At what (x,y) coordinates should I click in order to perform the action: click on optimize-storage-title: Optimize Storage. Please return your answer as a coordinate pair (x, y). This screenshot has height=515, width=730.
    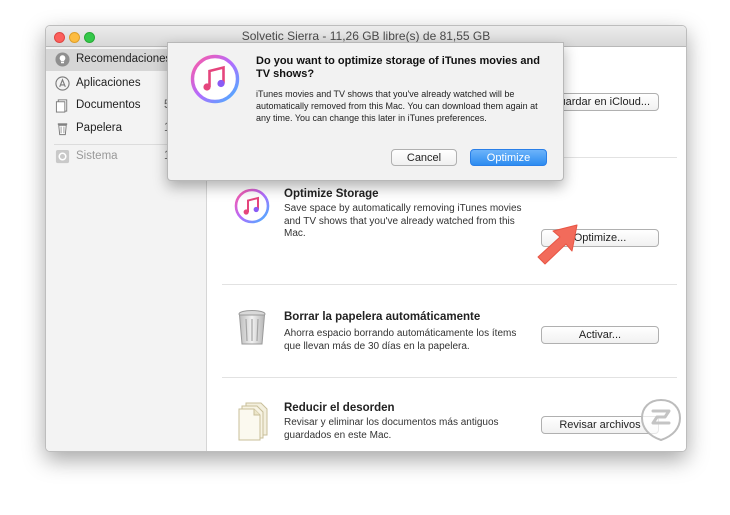
    Looking at the image, I should click on (331, 194).